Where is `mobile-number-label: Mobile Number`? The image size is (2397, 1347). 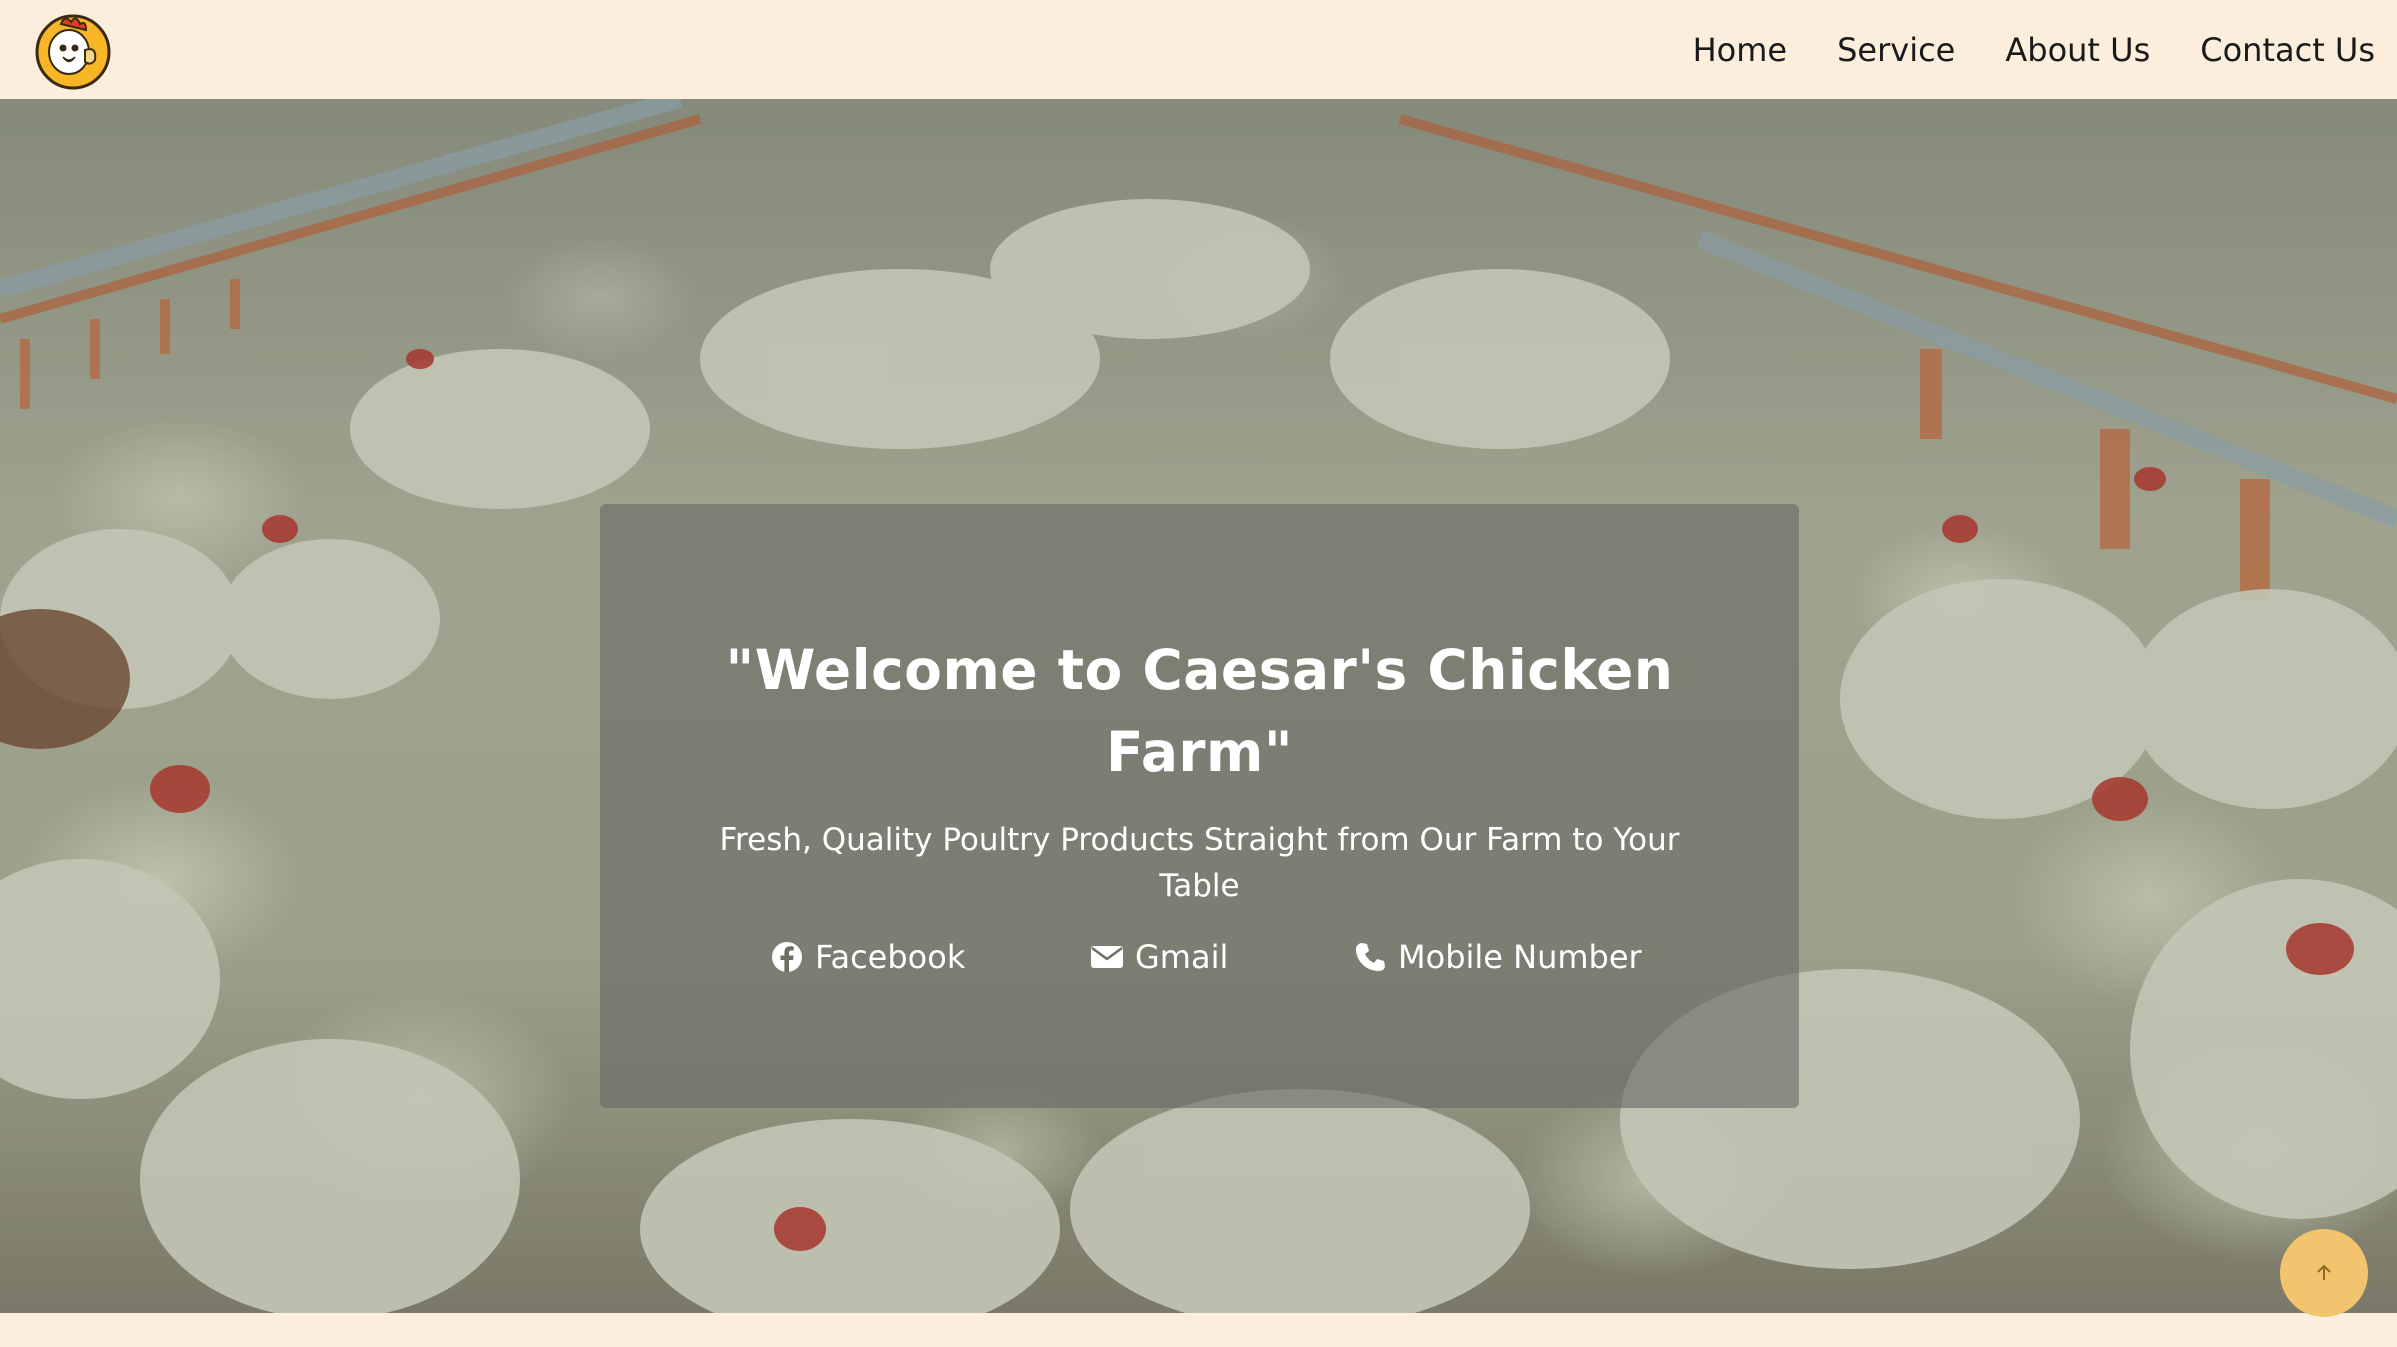 mobile-number-label: Mobile Number is located at coordinates (1520, 957).